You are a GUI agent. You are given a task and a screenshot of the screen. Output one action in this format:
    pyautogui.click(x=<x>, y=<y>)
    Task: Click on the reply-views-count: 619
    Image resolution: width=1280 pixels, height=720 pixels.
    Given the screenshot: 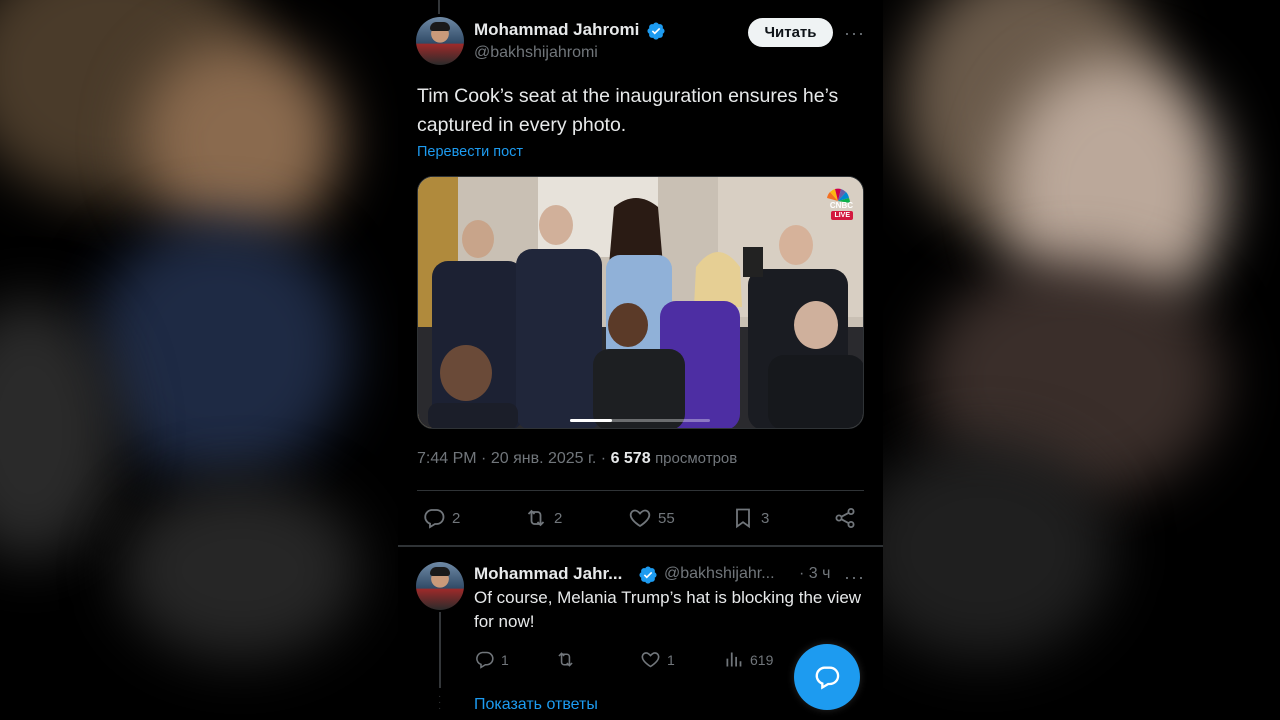 What is the action you would take?
    pyautogui.click(x=762, y=659)
    